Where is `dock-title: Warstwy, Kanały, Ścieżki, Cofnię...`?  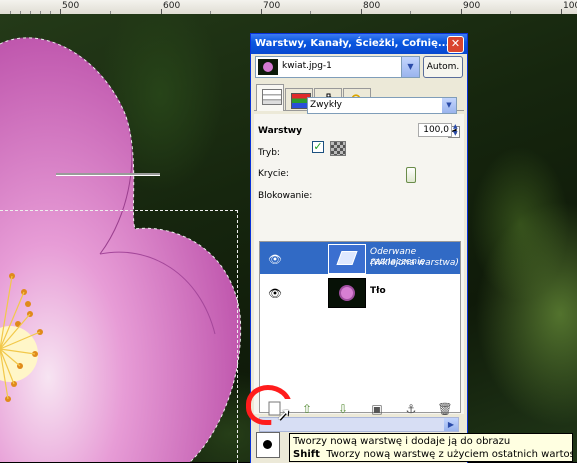 dock-title: Warstwy, Kanały, Ścieżki, Cofnię... is located at coordinates (352, 43).